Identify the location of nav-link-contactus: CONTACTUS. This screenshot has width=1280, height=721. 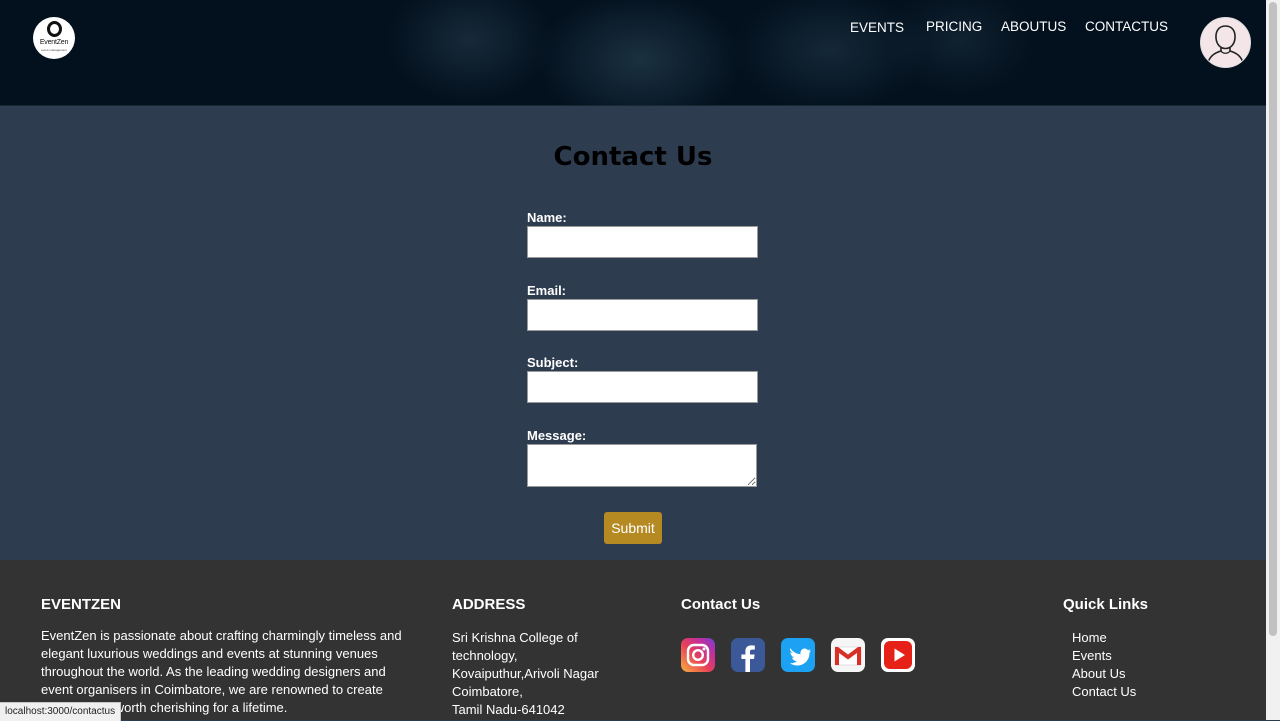
(1126, 26).